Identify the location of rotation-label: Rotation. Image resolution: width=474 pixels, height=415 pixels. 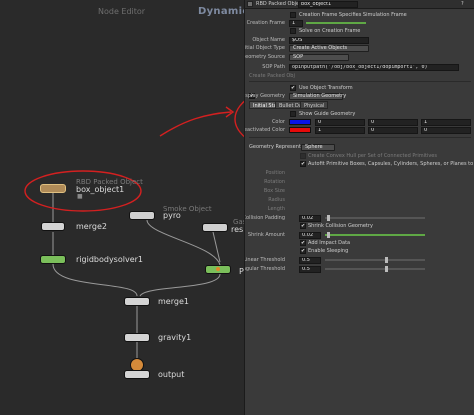
(274, 182).